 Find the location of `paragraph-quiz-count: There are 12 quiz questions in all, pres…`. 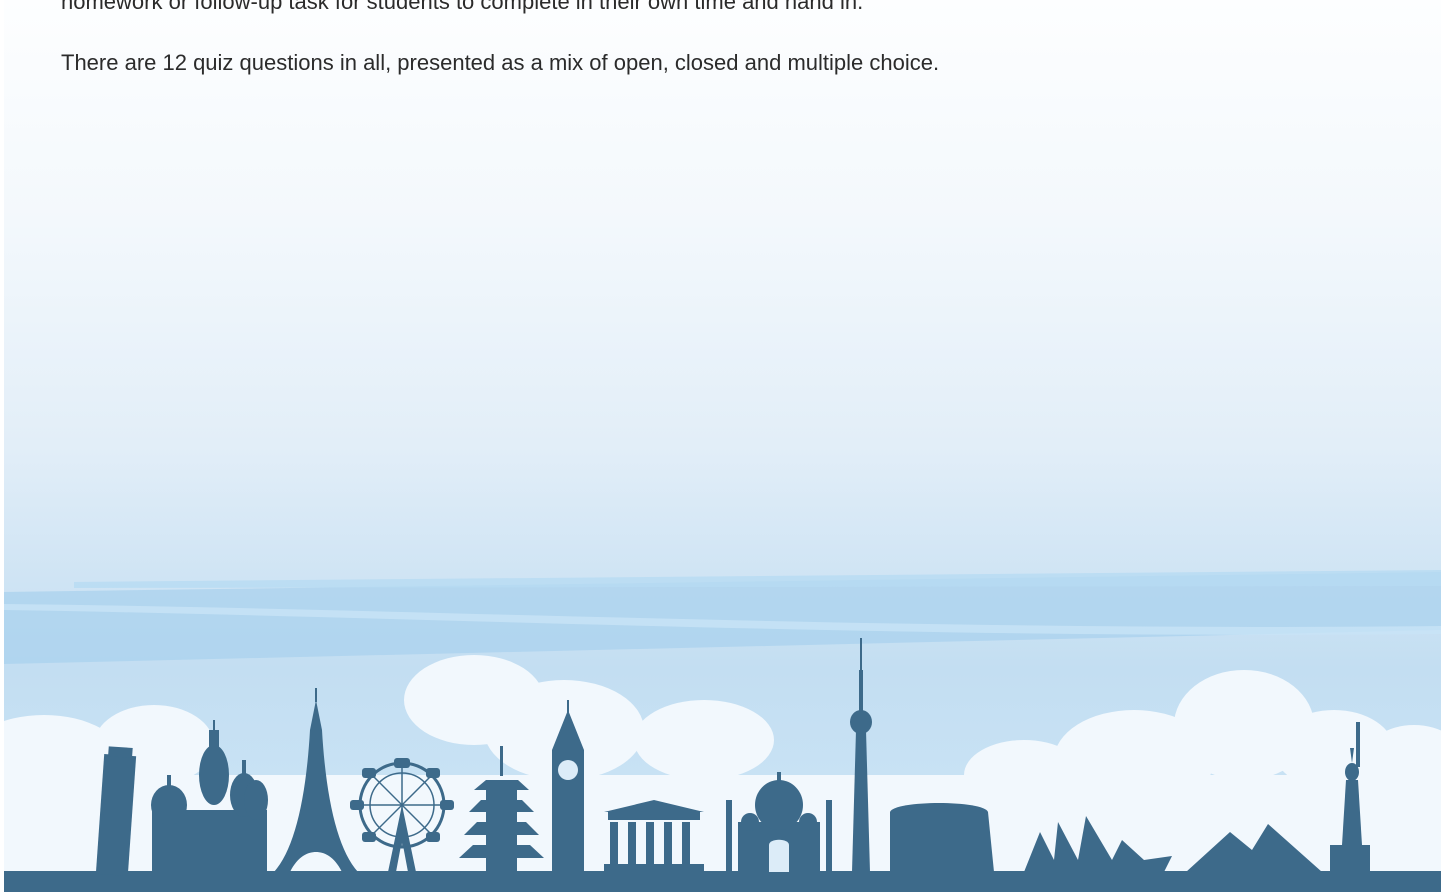

paragraph-quiz-count: There are 12 quiz questions in all, pres… is located at coordinates (500, 62).